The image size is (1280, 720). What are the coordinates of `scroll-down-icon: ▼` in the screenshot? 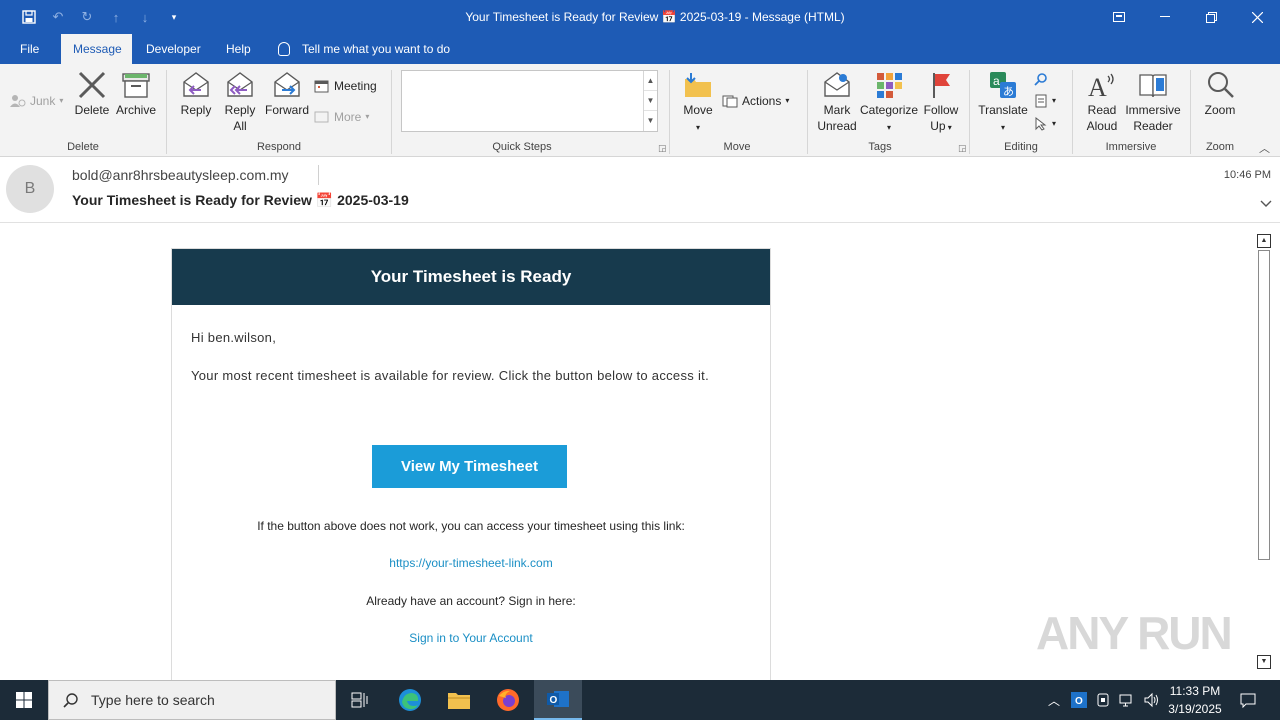 It's located at (650, 101).